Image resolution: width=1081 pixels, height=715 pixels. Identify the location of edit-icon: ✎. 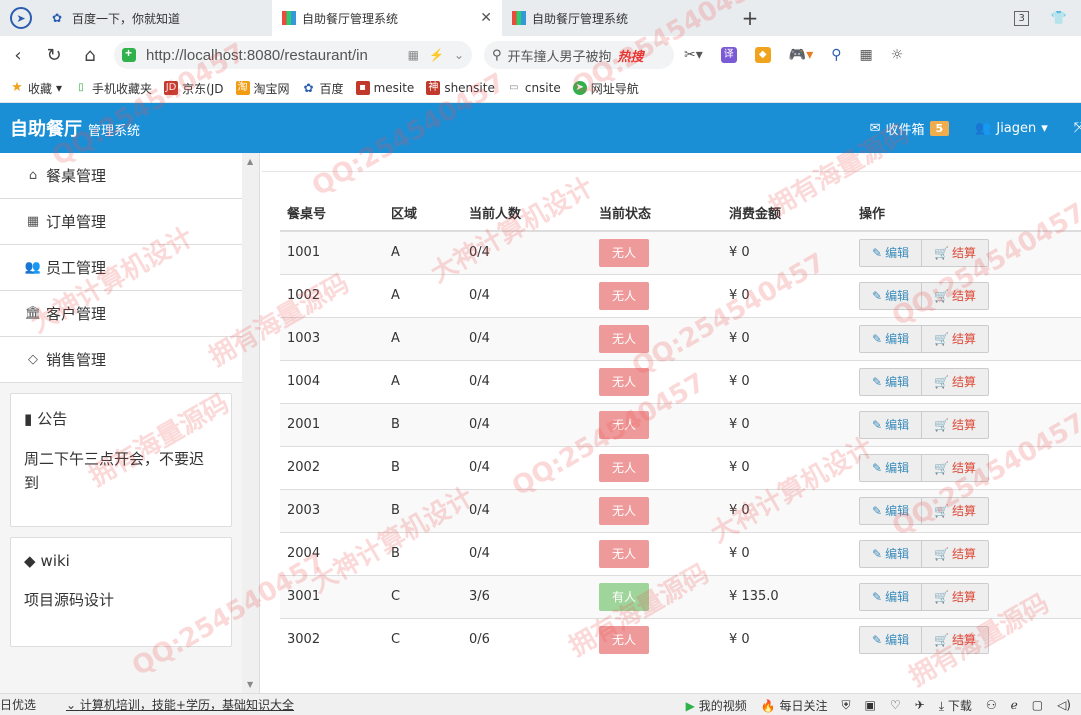
(877, 381).